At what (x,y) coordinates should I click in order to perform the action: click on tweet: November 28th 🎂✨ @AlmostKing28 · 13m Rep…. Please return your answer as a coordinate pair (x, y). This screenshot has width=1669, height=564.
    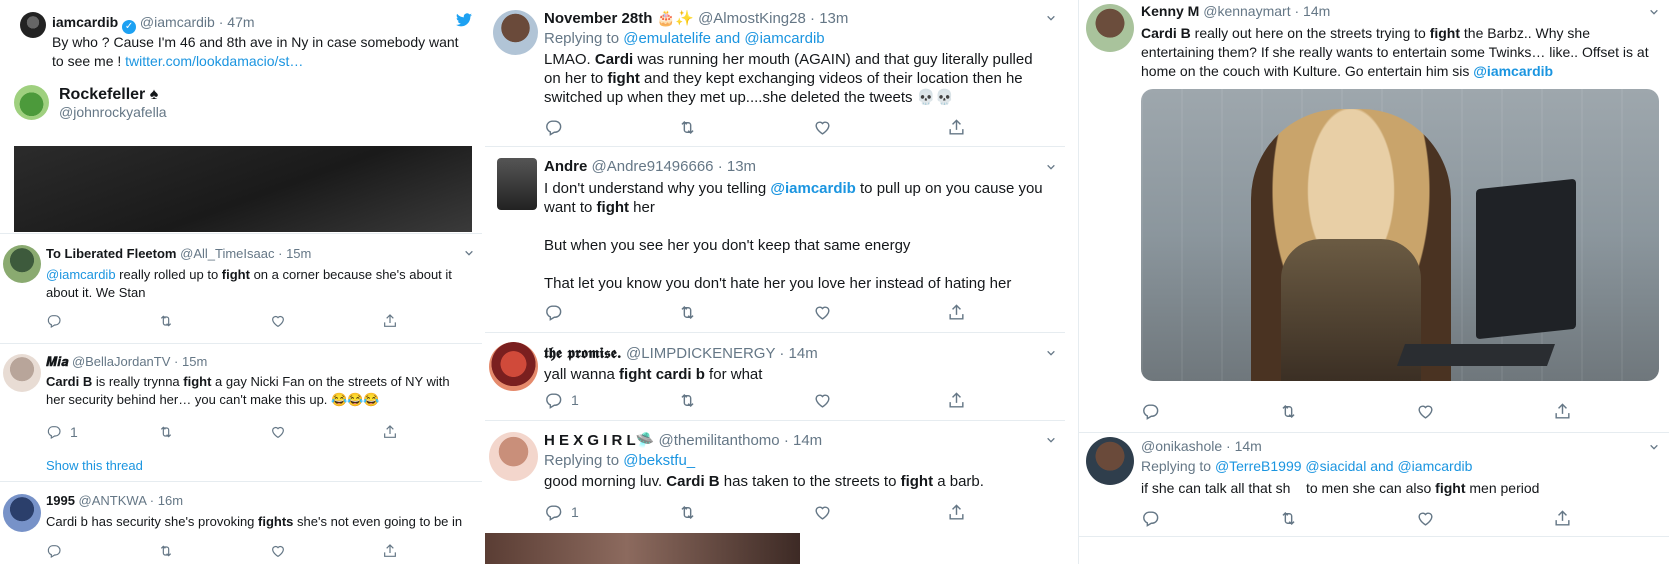
    Looking at the image, I should click on (775, 73).